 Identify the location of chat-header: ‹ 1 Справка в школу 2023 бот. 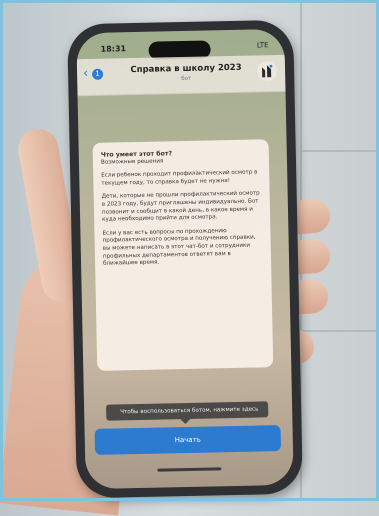
(181, 75).